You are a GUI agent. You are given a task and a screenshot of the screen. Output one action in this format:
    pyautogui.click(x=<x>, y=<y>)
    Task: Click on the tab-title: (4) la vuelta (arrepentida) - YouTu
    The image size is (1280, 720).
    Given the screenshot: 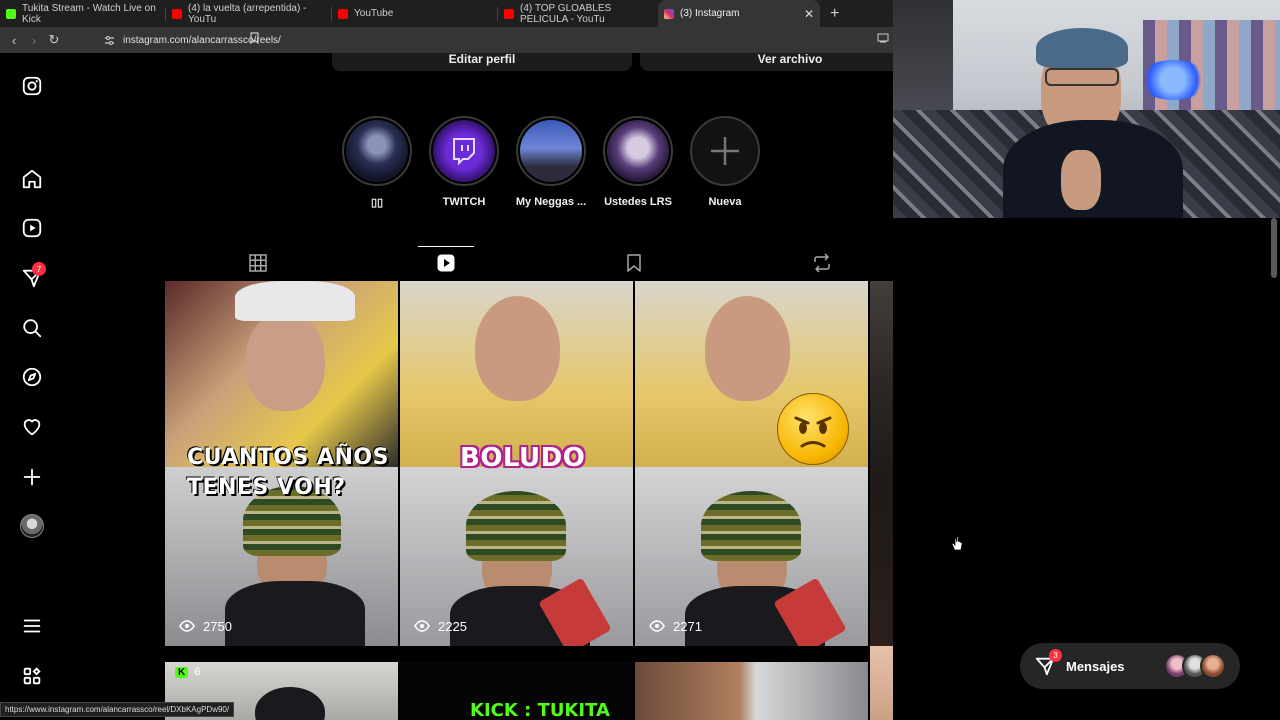 What is the action you would take?
    pyautogui.click(x=247, y=13)
    